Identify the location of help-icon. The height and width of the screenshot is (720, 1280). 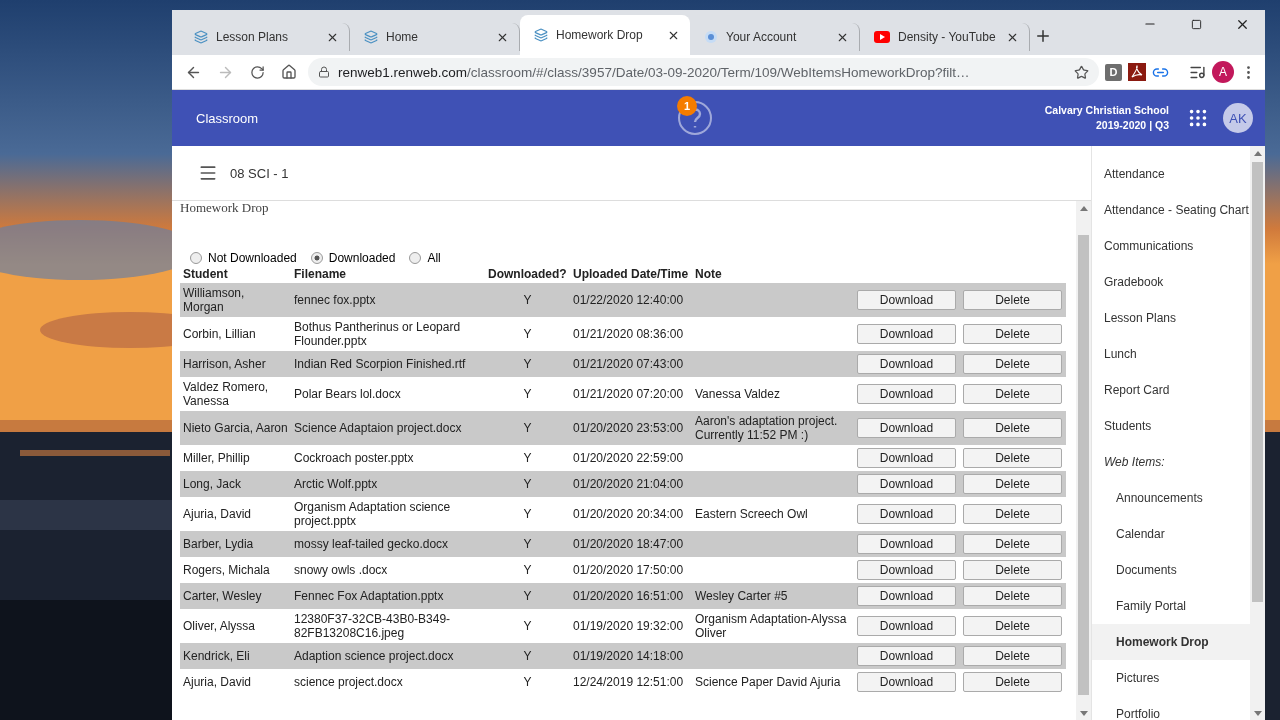
(695, 118).